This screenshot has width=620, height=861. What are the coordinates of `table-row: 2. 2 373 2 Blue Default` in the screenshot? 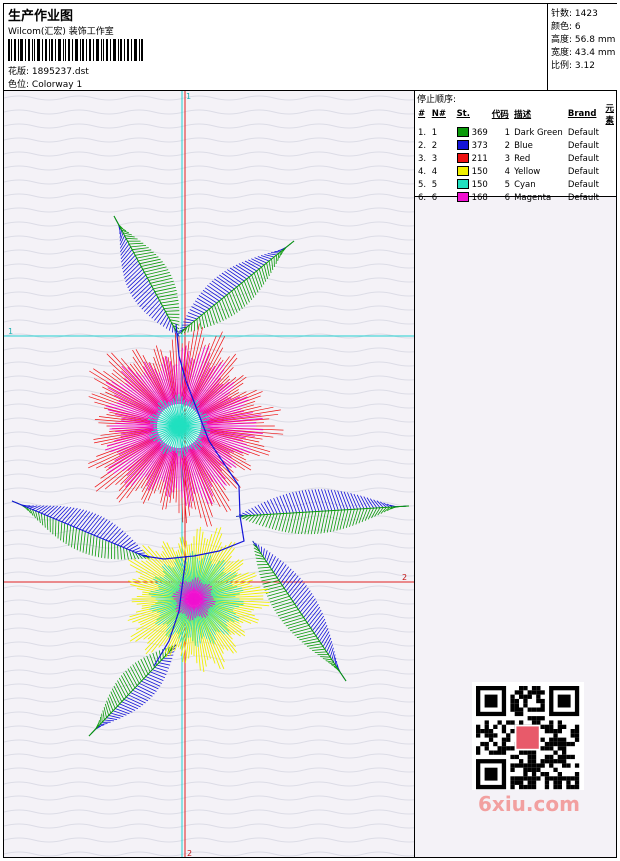 It's located at (516, 145).